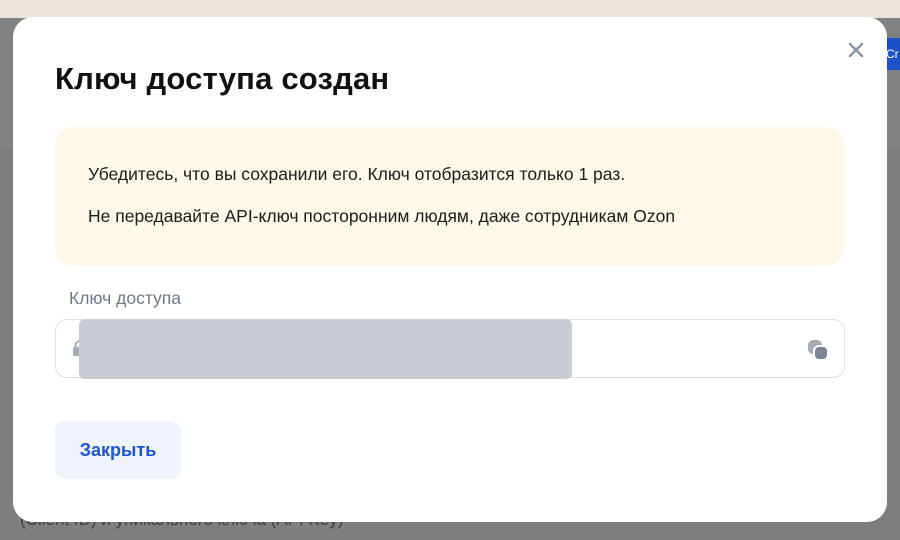 This screenshot has width=900, height=540. Describe the element at coordinates (118, 450) in the screenshot. I see `close-button: Закрыть` at that location.